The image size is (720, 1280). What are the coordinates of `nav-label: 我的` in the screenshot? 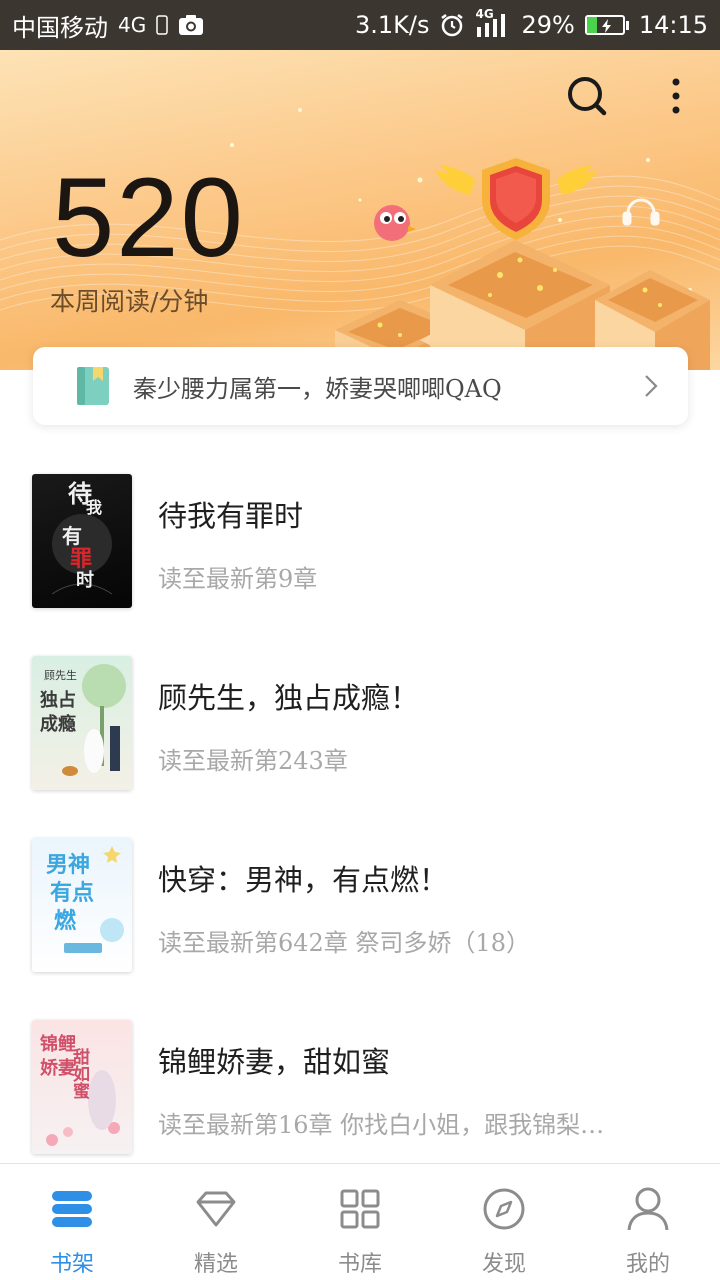 It's located at (647, 1264).